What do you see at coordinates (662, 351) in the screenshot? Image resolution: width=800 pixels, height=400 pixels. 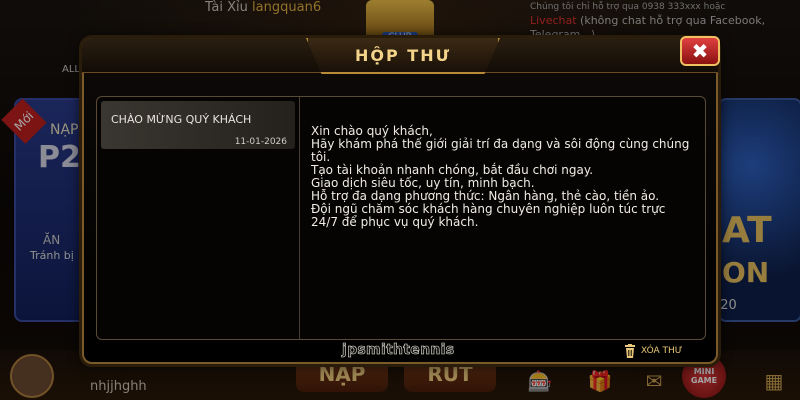 I see `delete-label: XÓA THƯ` at bounding box center [662, 351].